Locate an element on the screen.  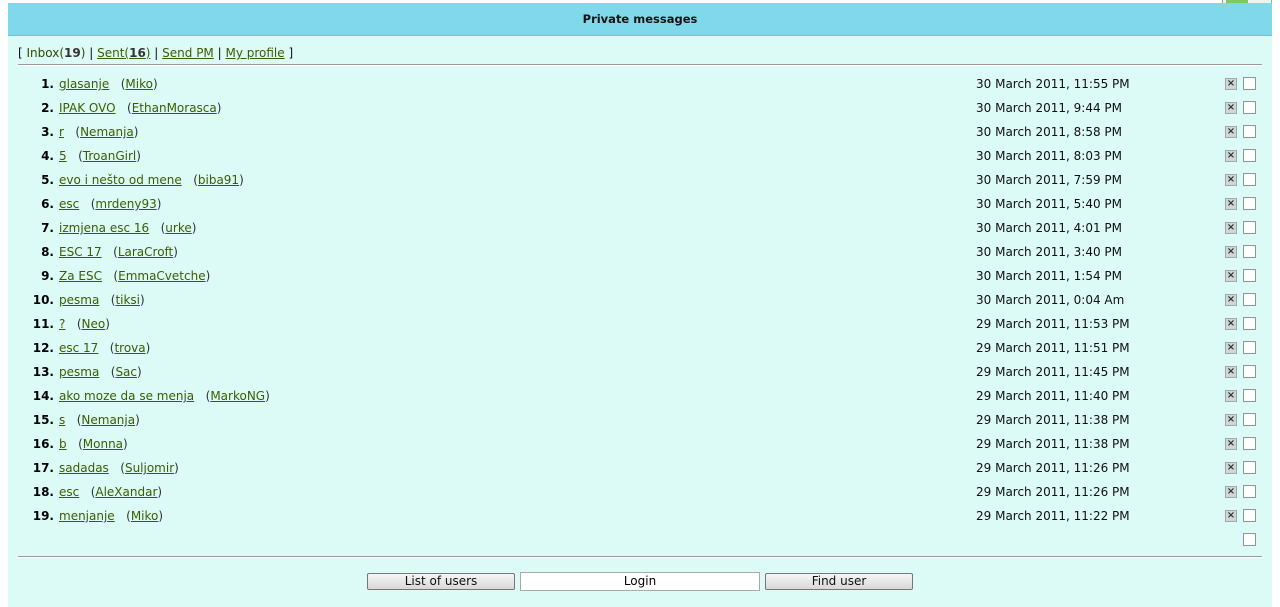
sender-link: Neo is located at coordinates (94, 324).